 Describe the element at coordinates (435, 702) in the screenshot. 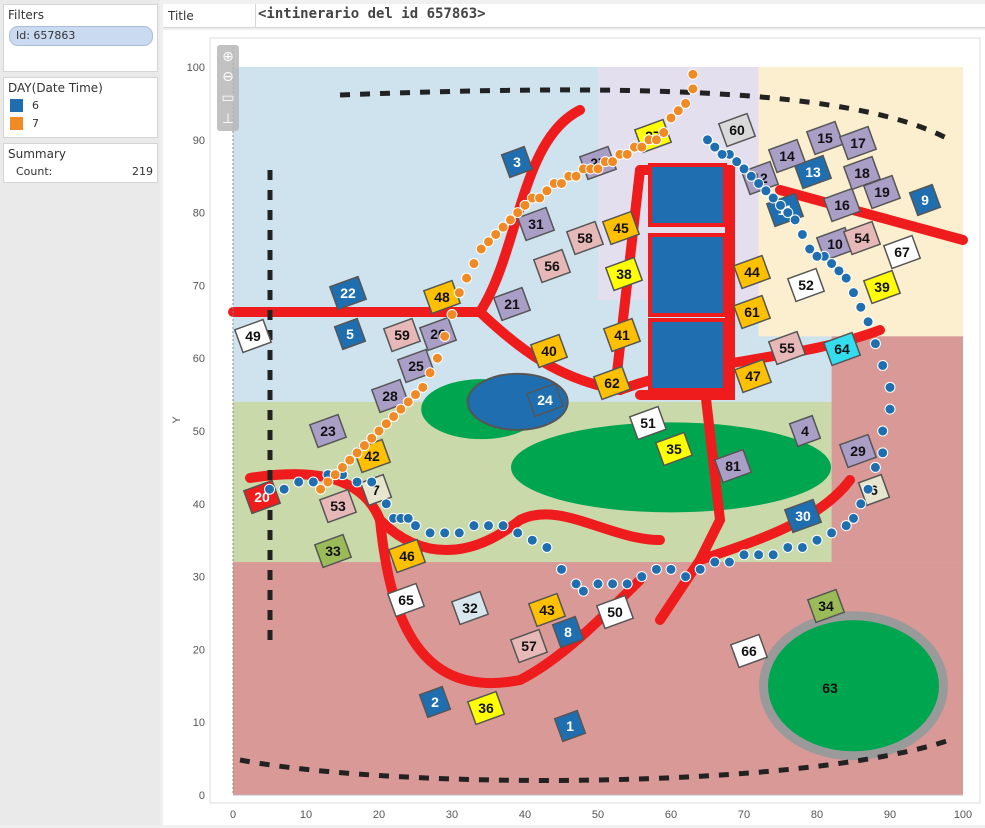

I see `attraction-label-2: 2` at that location.